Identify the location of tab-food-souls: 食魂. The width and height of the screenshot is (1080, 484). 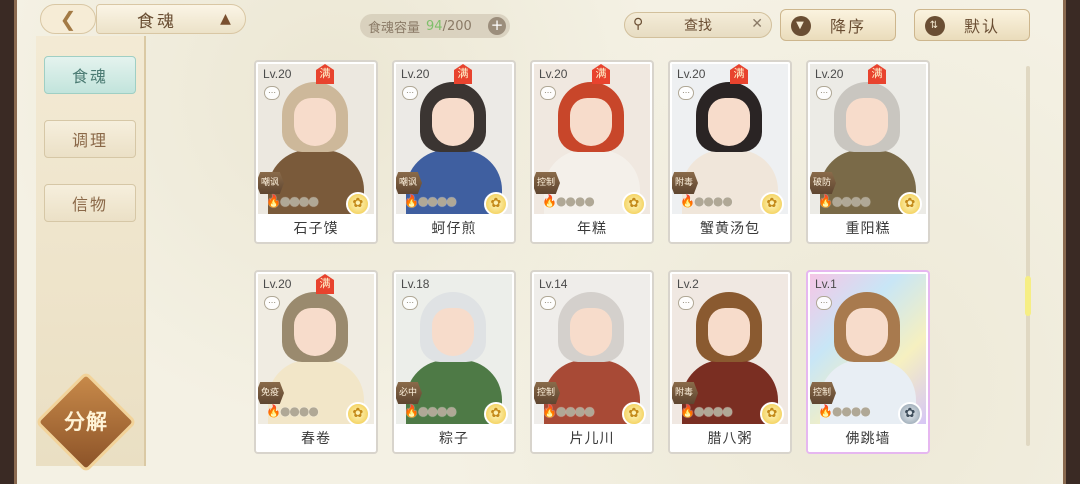
(90, 75).